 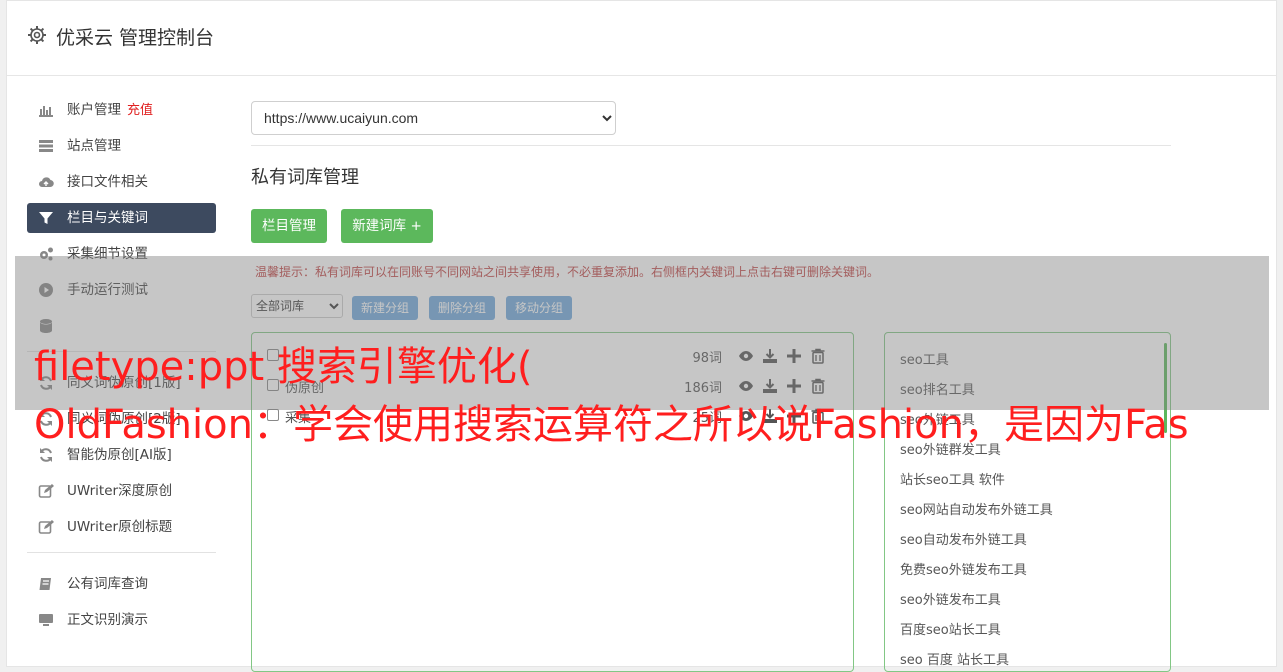 I want to click on watermark-line-1: filetype:ppt 搜索引擎优化(, so click(x=283, y=367).